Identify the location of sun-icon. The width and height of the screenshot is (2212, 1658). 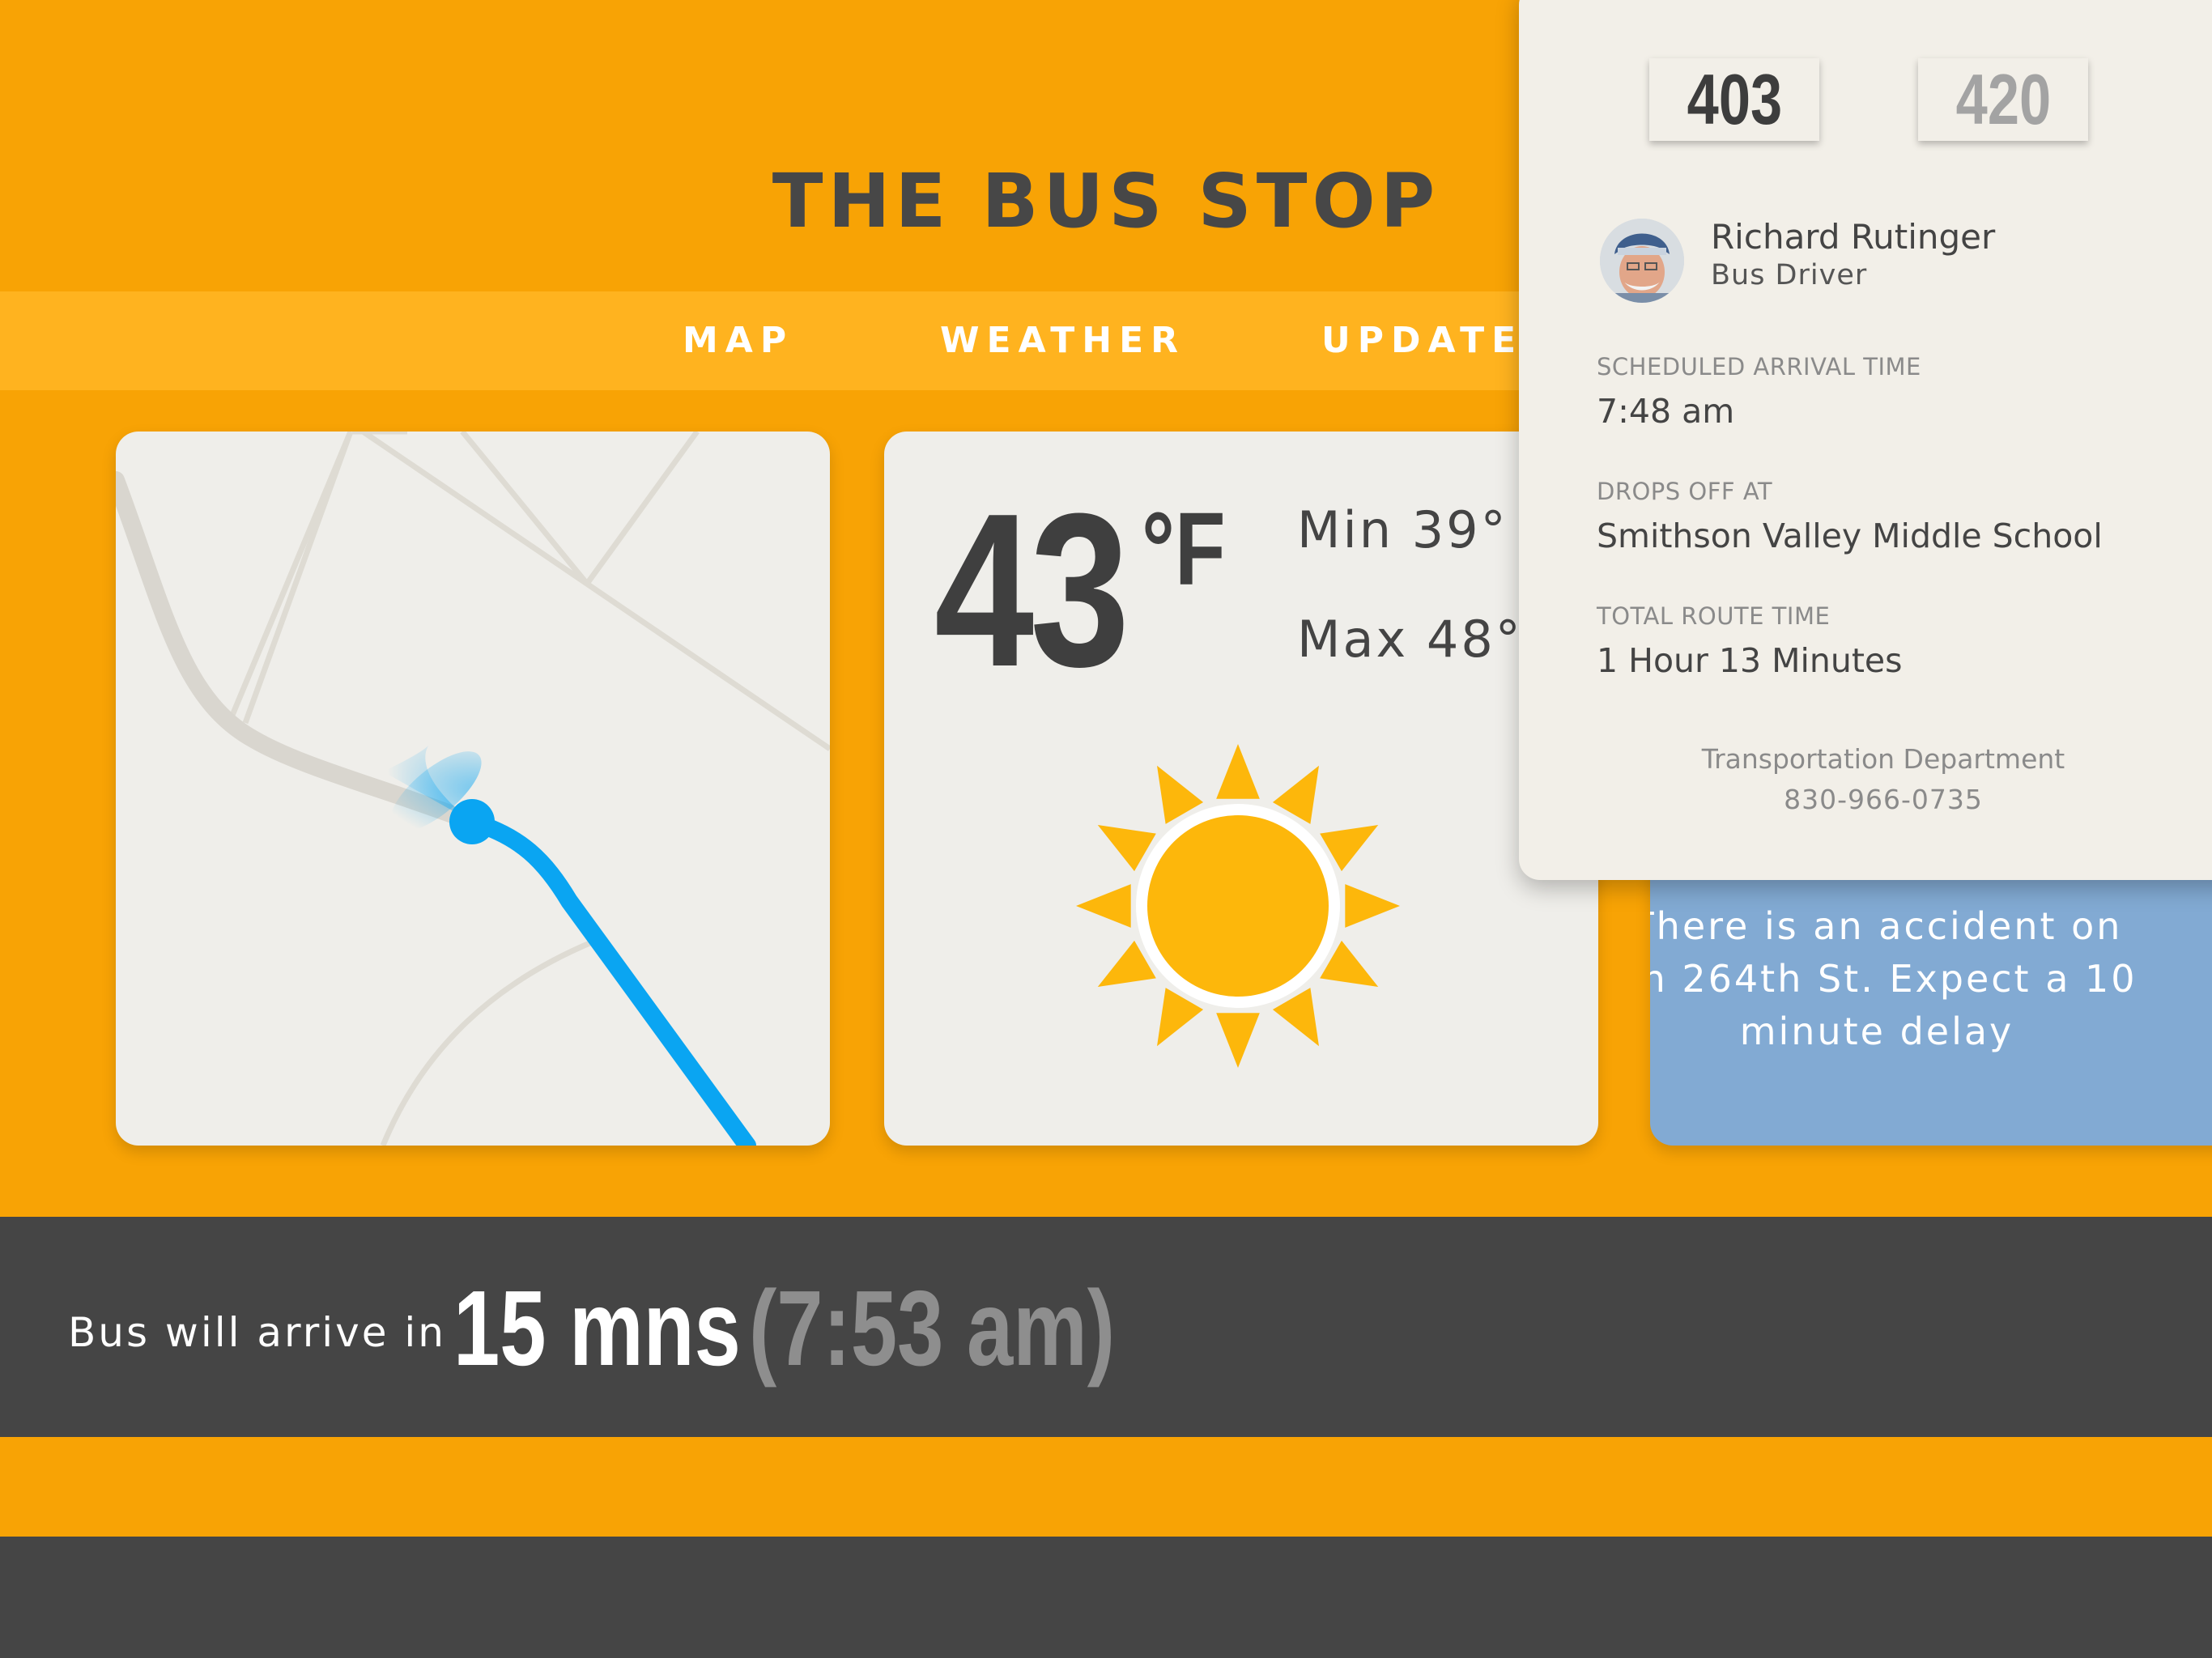
(1238, 906).